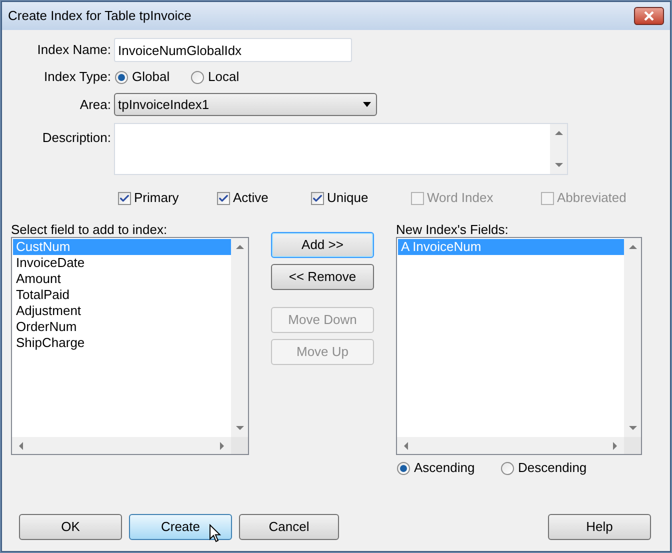 Image resolution: width=672 pixels, height=553 pixels. What do you see at coordinates (233, 50) in the screenshot?
I see `index-name-field: InvoiceNumGlobalIdx` at bounding box center [233, 50].